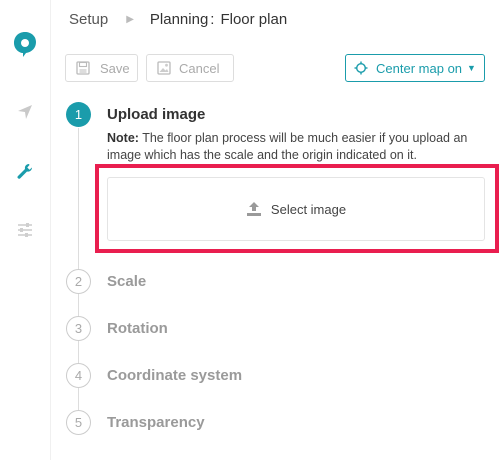  I want to click on upload-icon, so click(253, 209).